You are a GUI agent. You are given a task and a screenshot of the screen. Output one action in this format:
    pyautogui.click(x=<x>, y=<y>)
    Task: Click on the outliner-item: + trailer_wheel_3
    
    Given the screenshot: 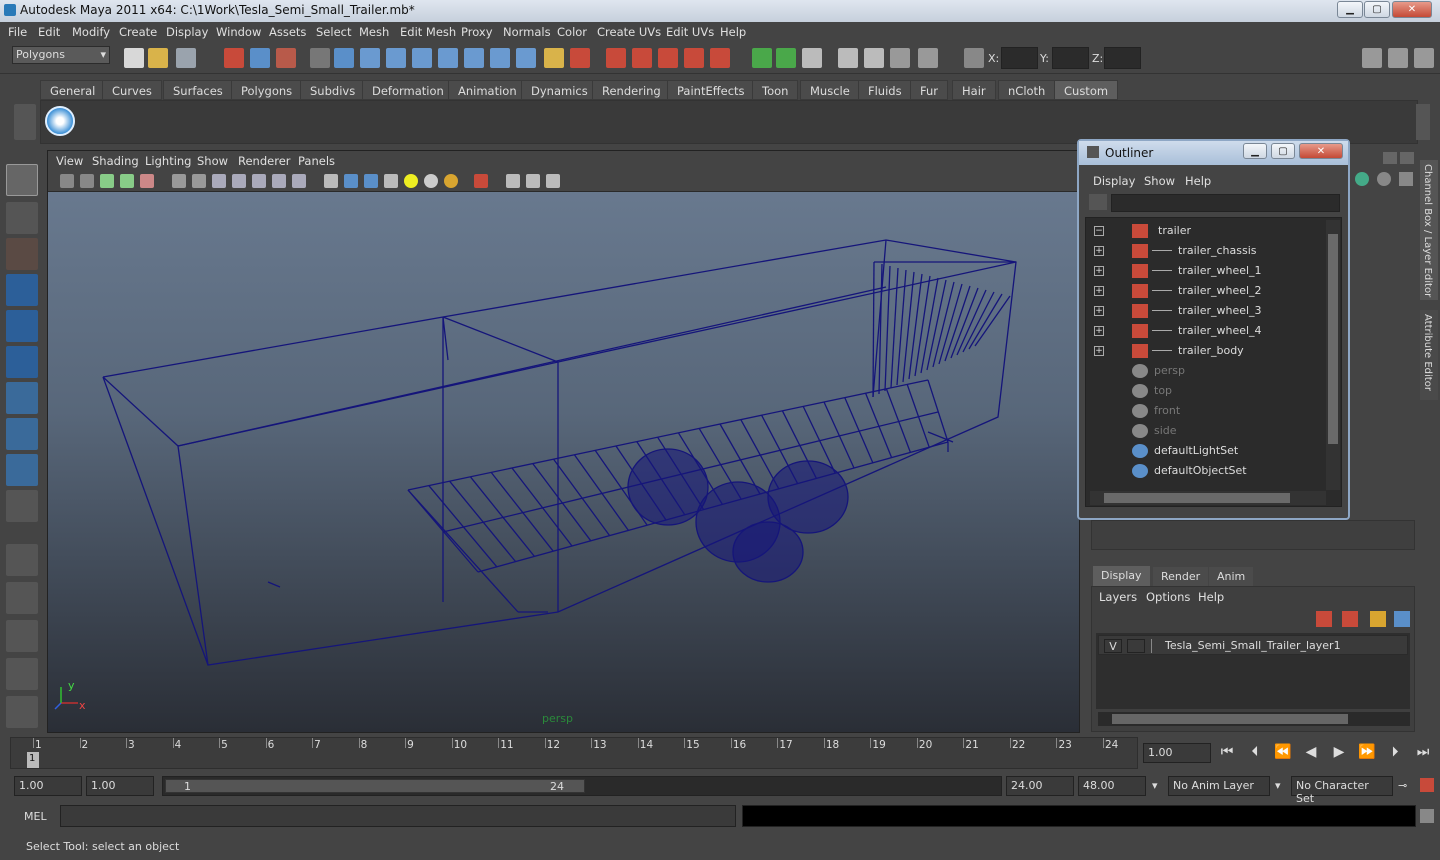 What is the action you would take?
    pyautogui.click(x=1206, y=311)
    